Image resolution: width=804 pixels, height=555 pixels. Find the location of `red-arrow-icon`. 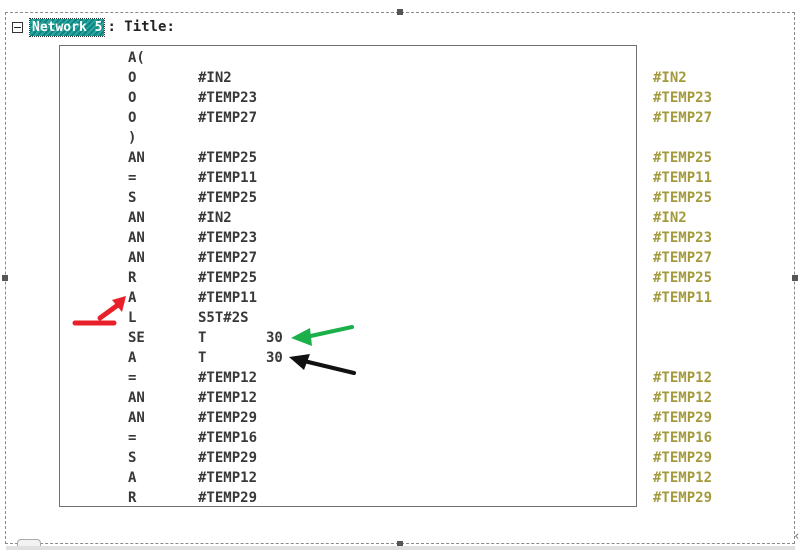

red-arrow-icon is located at coordinates (99, 311).